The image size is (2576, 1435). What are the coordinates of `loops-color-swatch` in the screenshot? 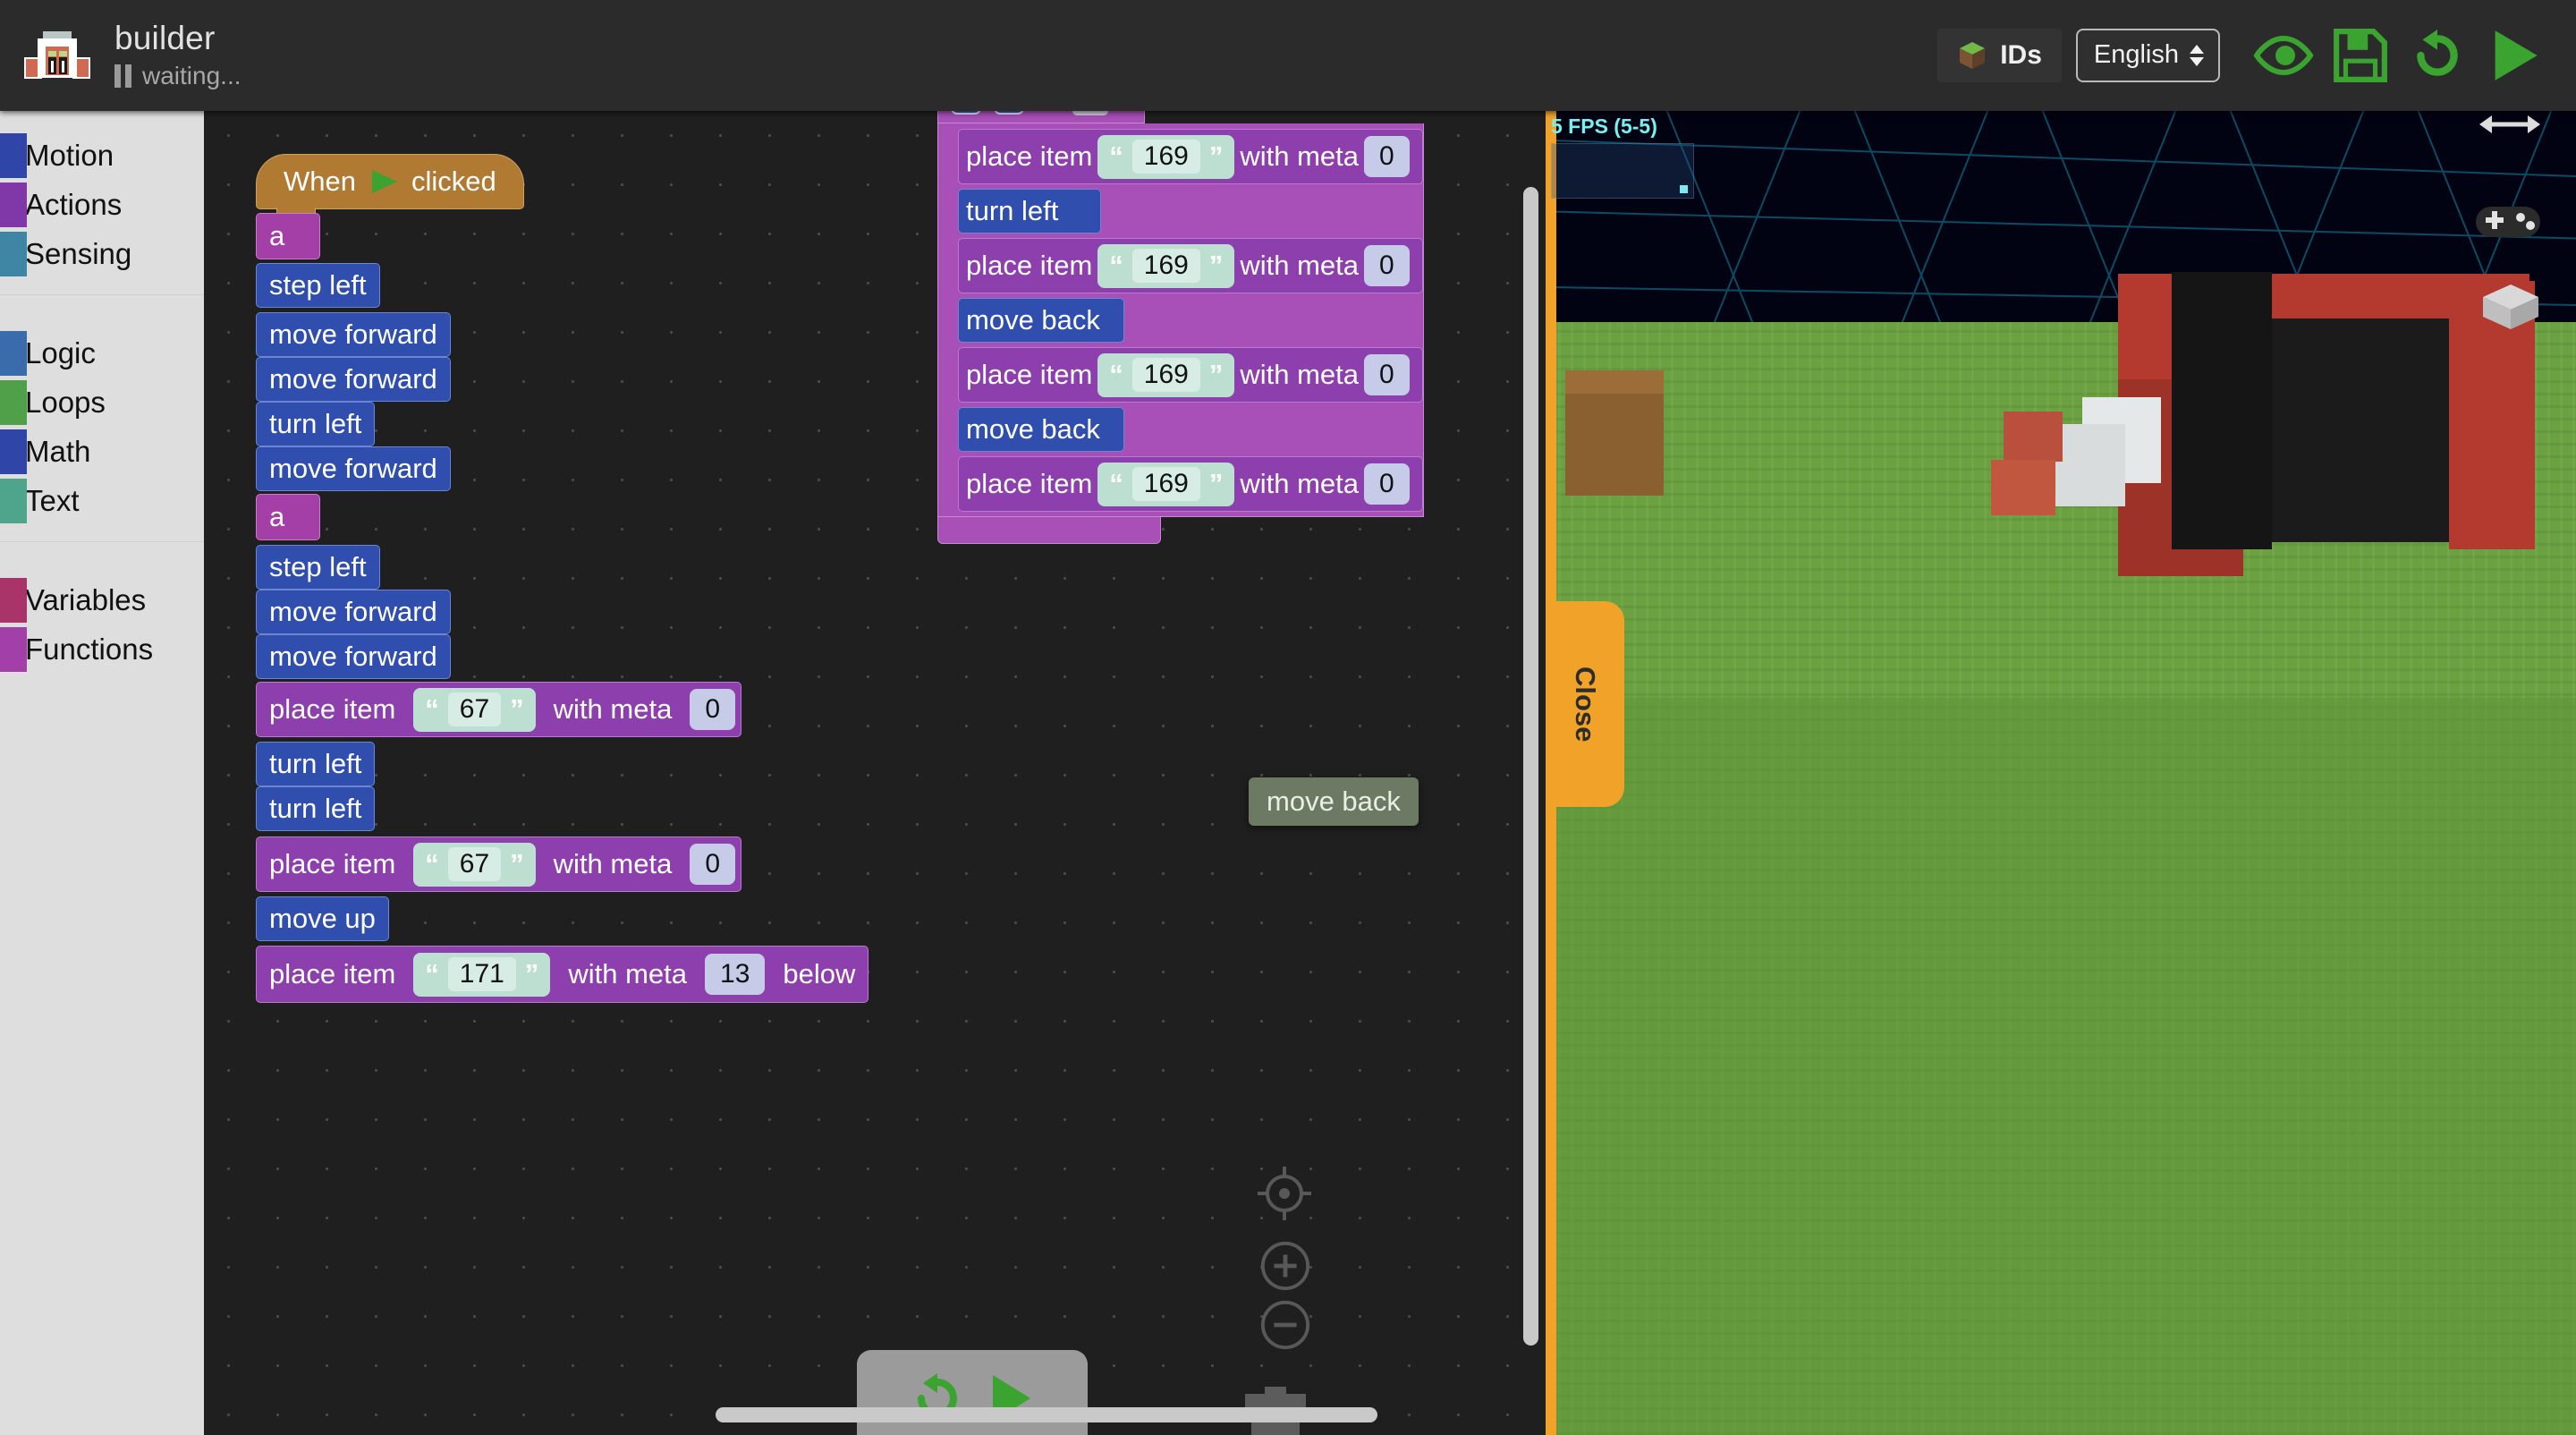 It's located at (13, 402).